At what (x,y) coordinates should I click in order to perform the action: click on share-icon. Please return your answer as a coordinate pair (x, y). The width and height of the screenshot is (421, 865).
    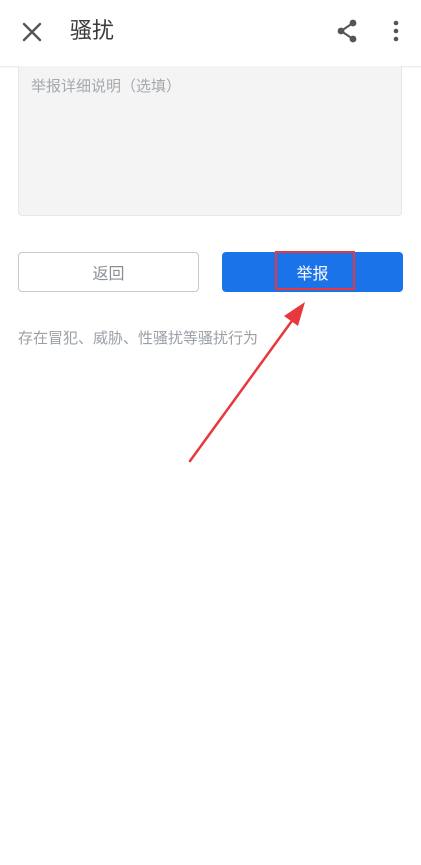
    Looking at the image, I should click on (347, 31).